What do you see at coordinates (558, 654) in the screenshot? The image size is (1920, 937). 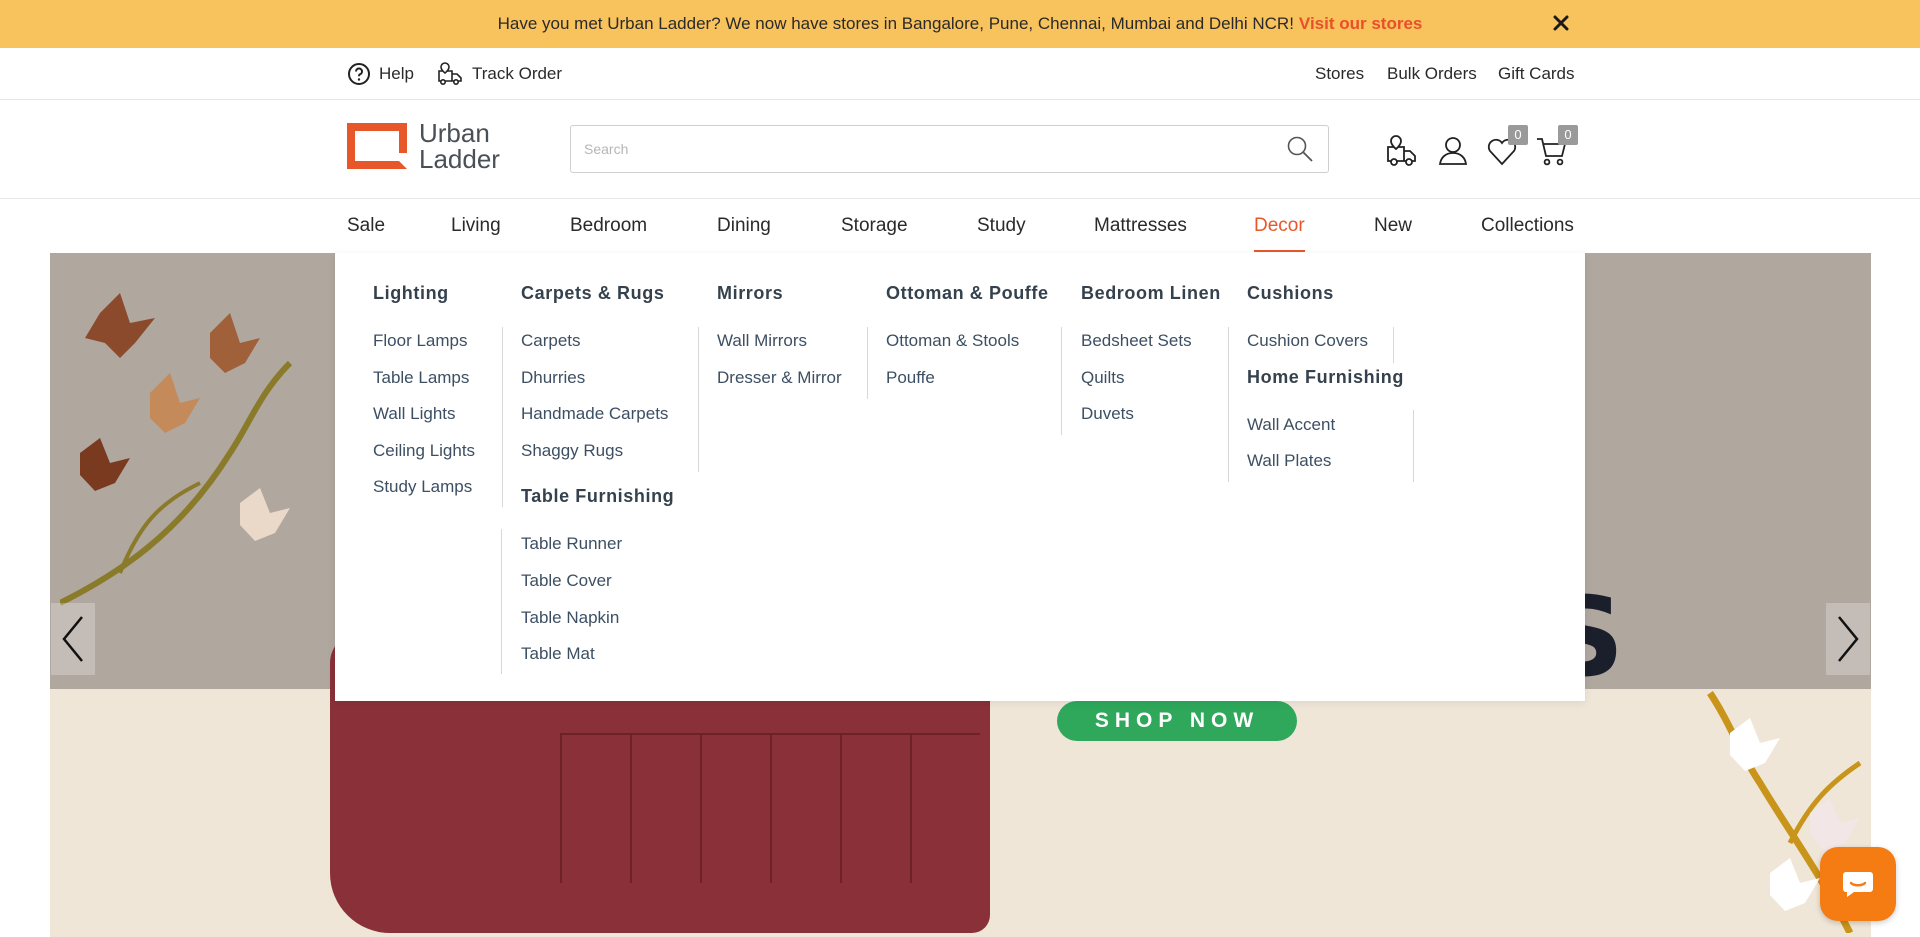 I see `menu-link-table-mat: Table Mat` at bounding box center [558, 654].